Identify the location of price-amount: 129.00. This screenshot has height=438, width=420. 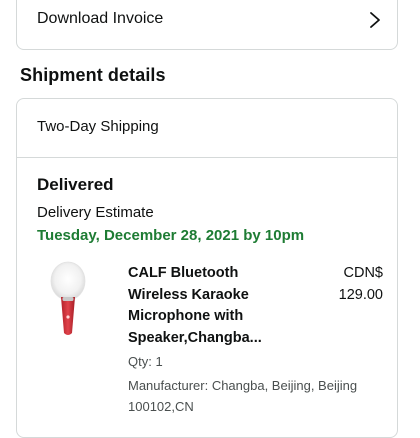
(360, 294).